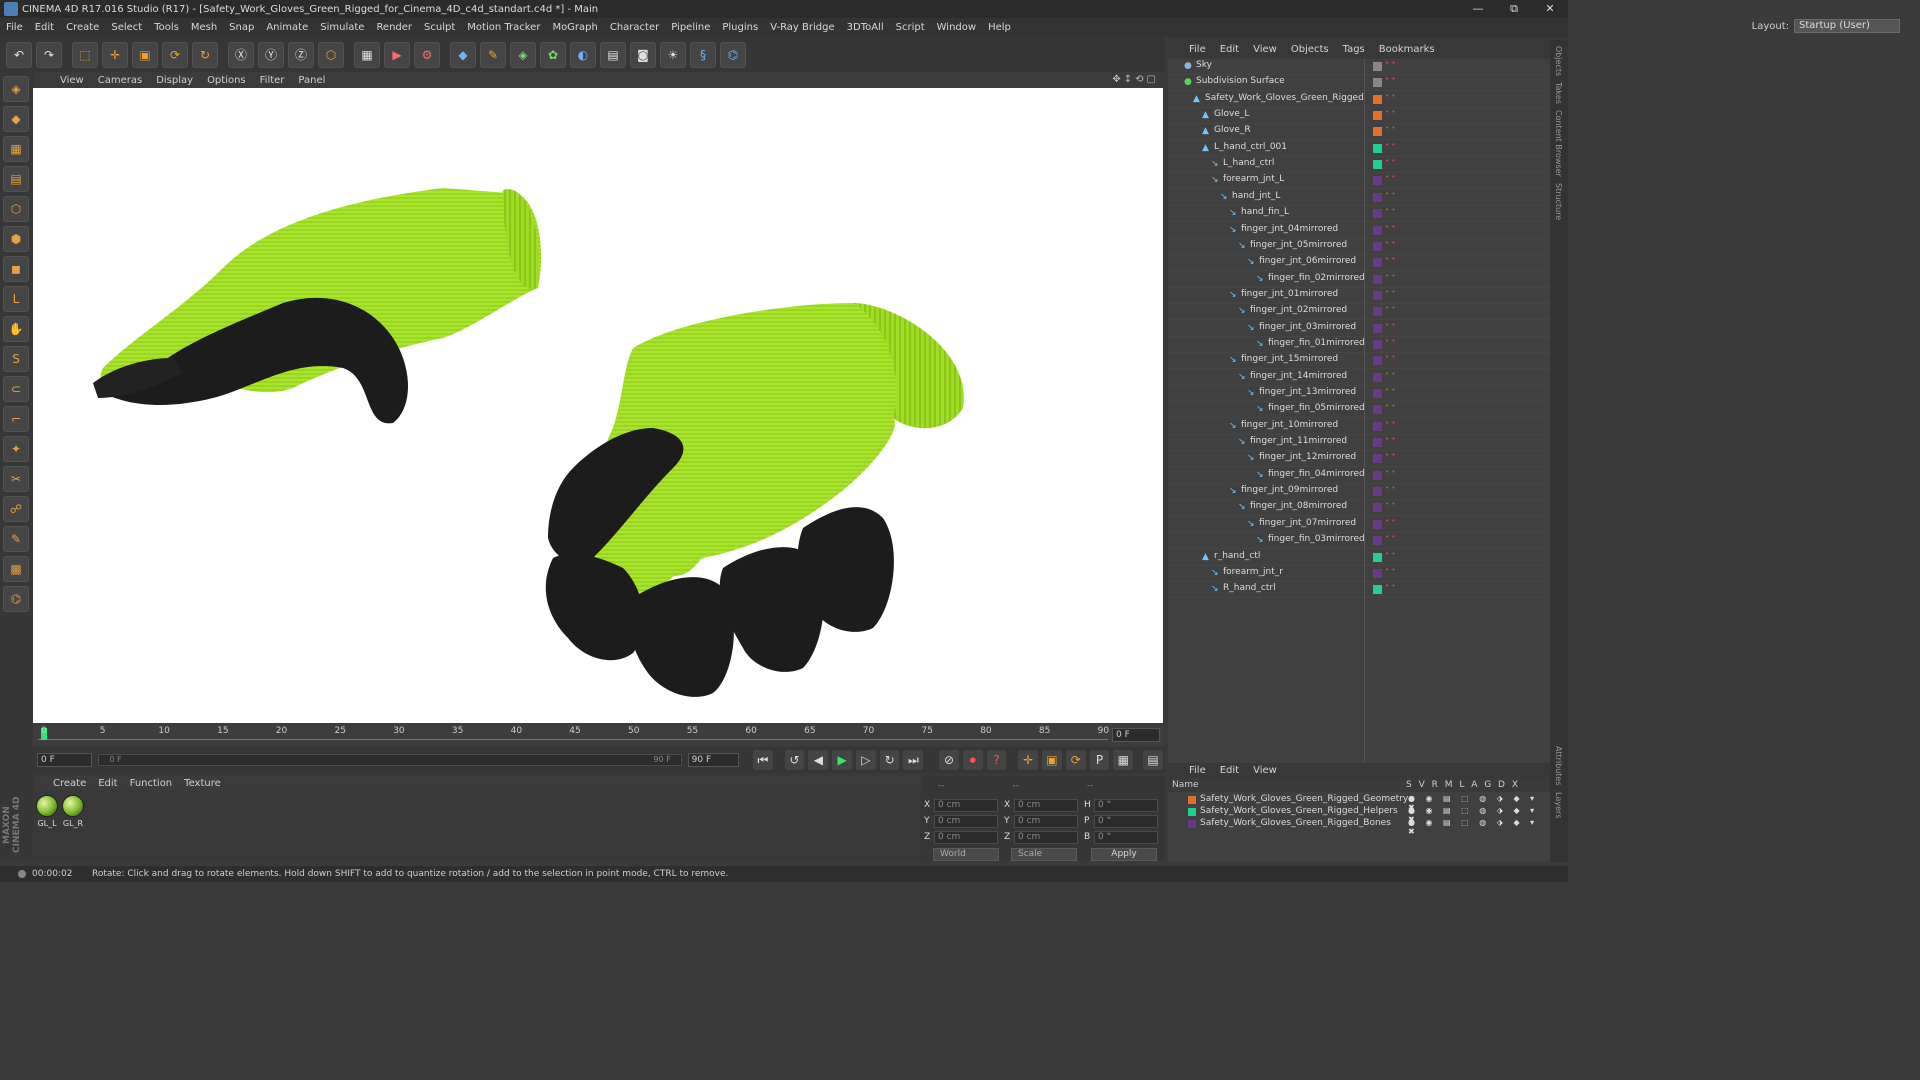 This screenshot has height=1080, width=1920. I want to click on apply-button: Apply, so click(1124, 854).